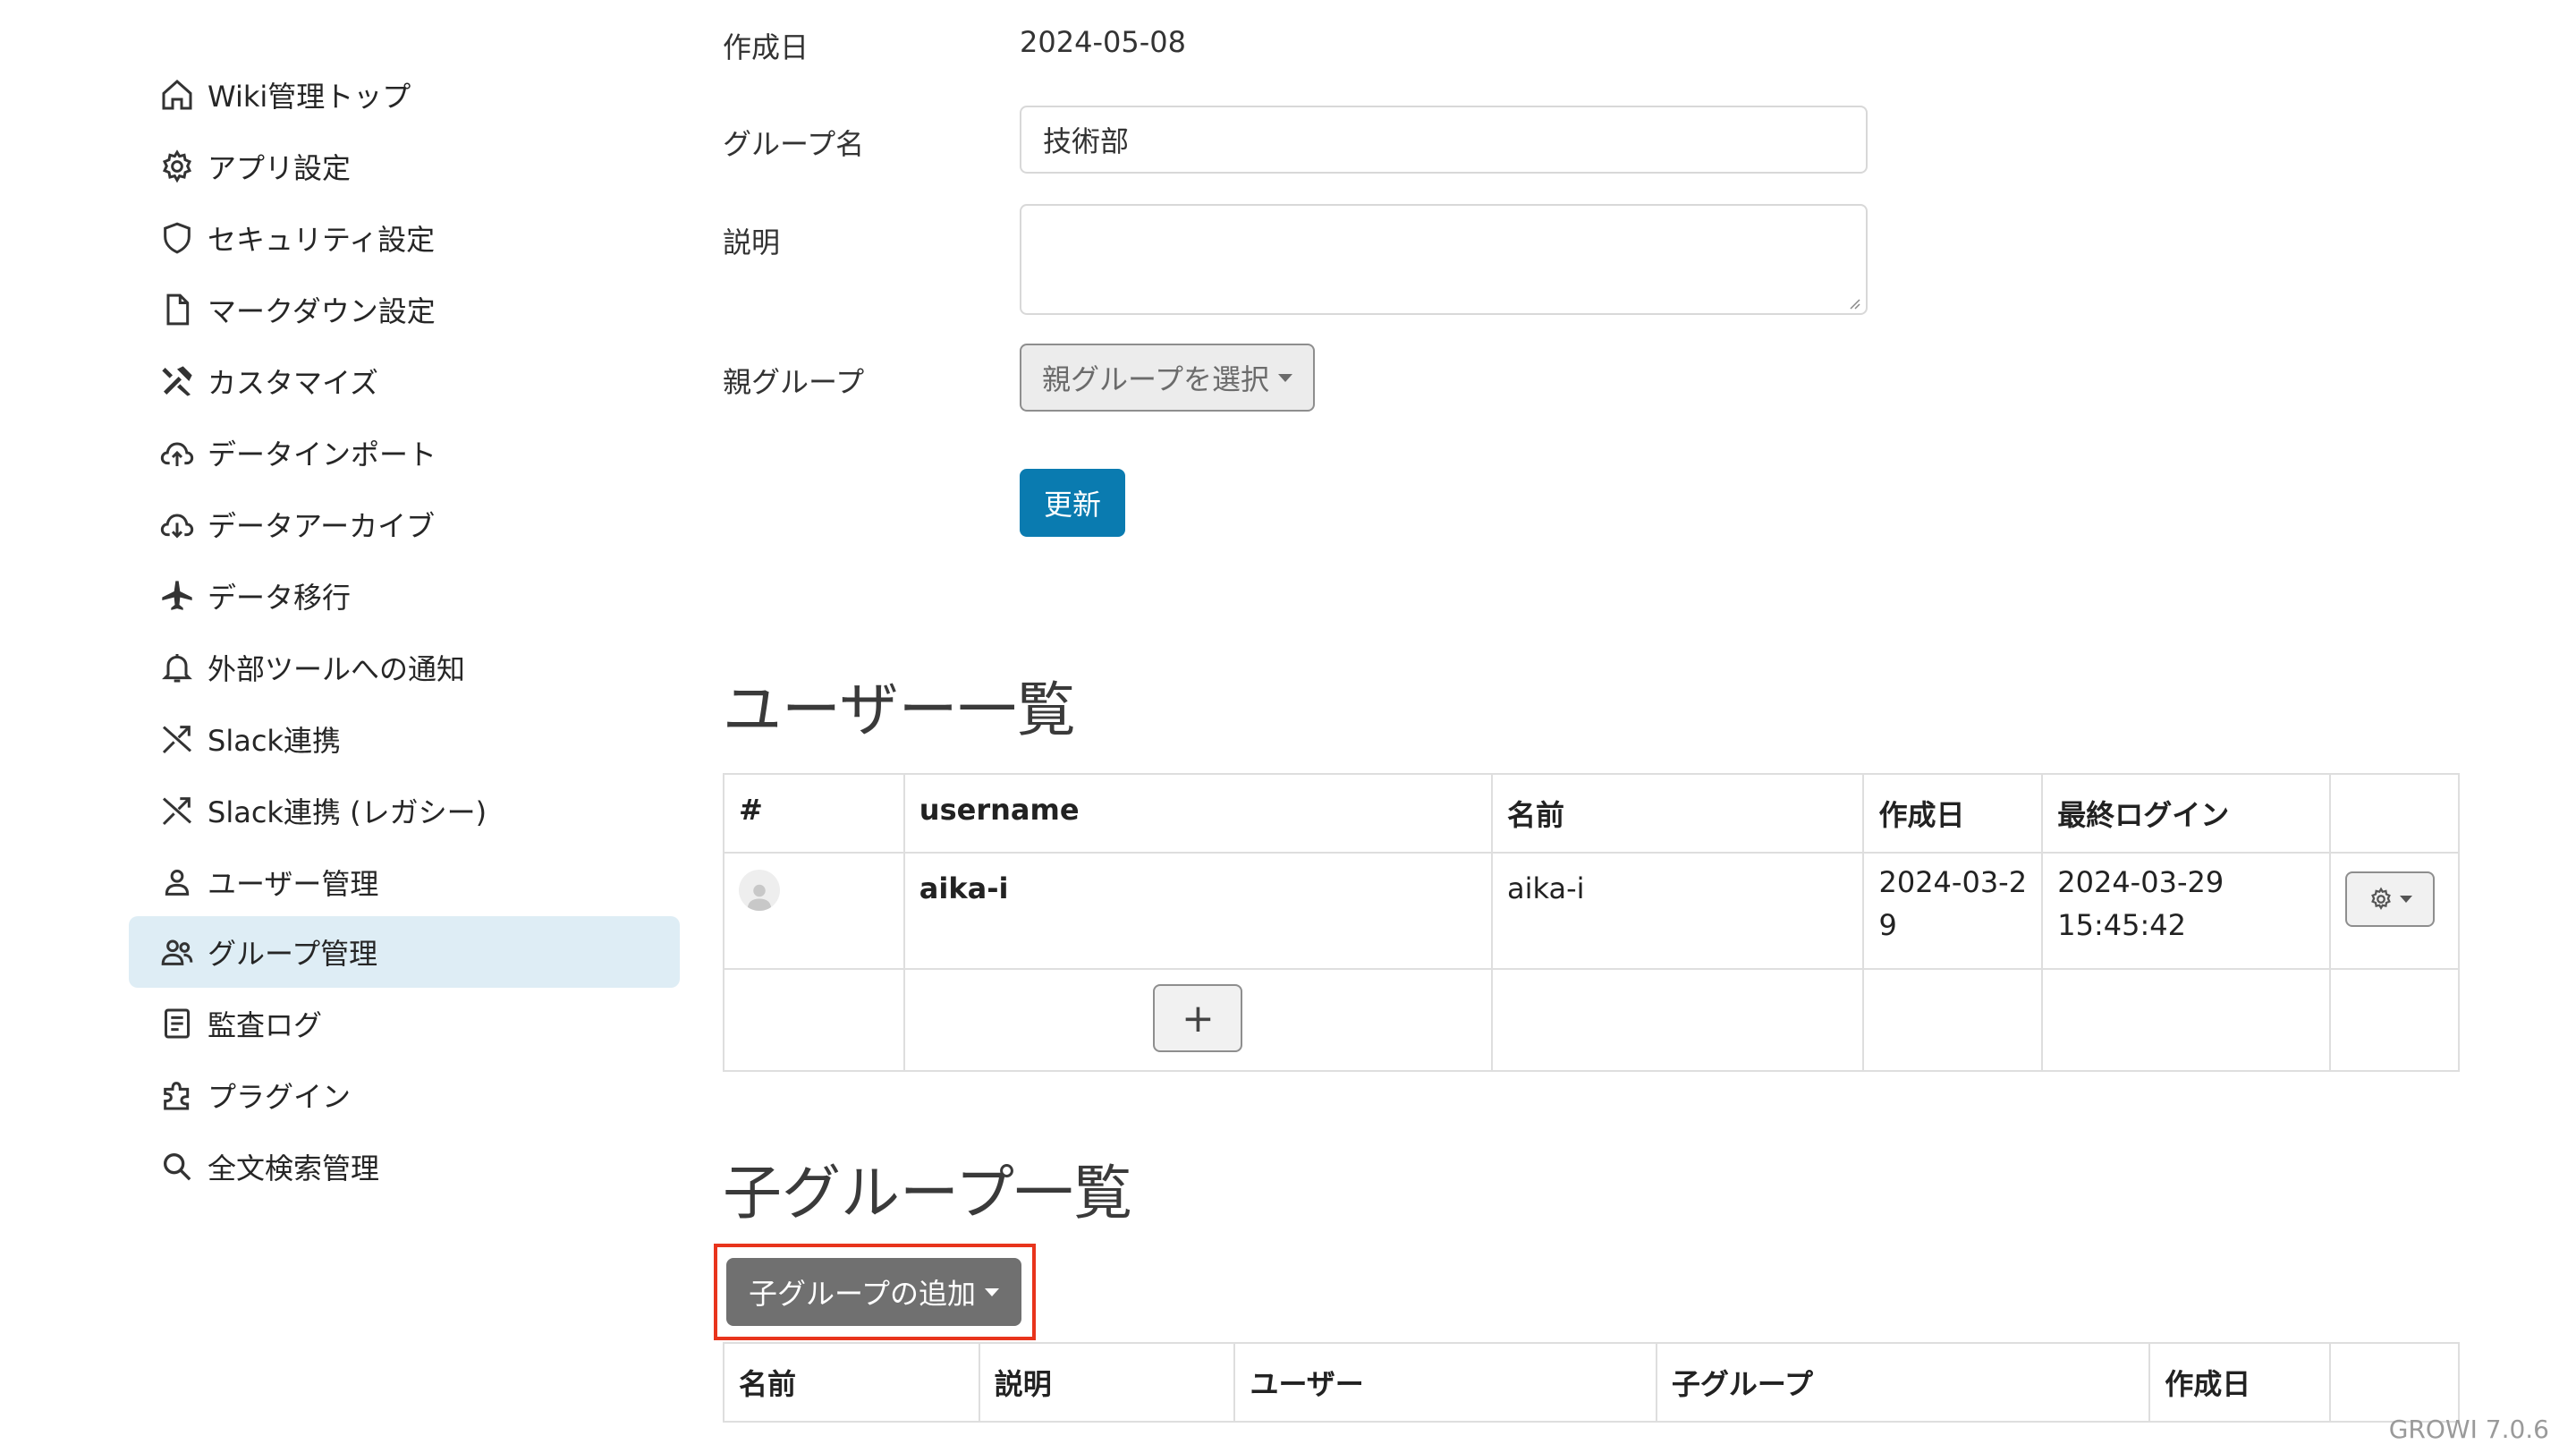  I want to click on sidebar-item-notification: 外部ツールへの通知, so click(404, 667).